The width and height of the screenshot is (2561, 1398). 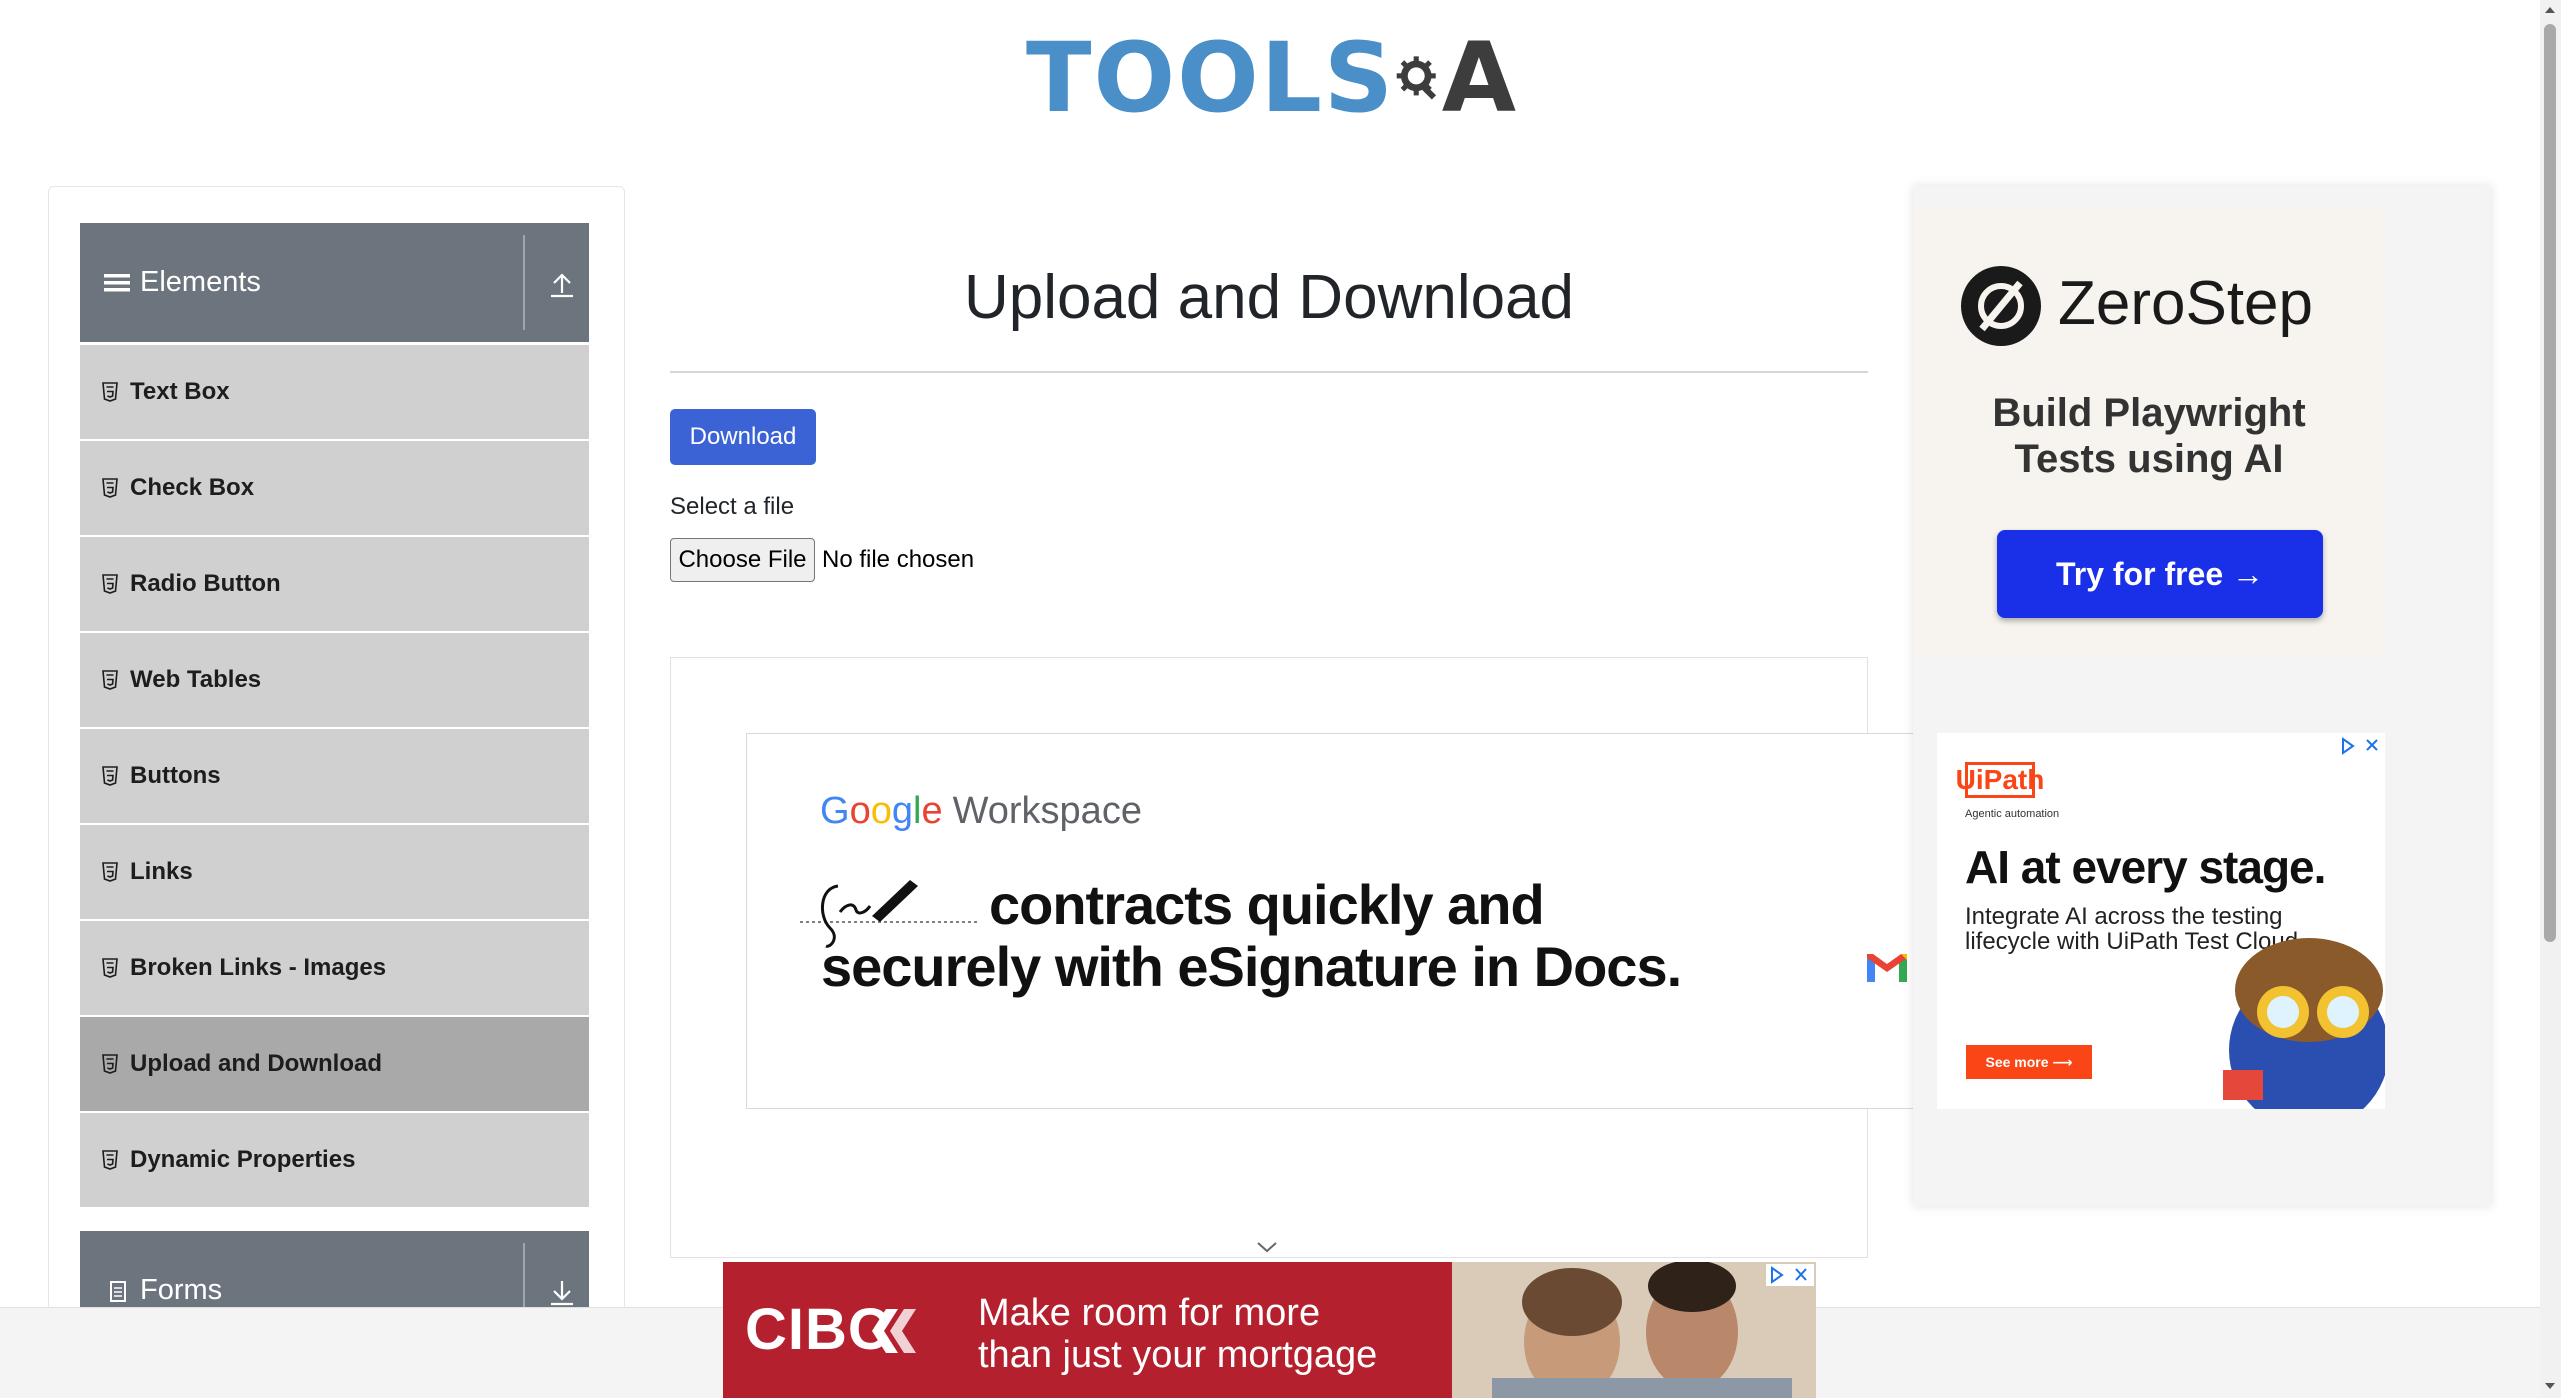 I want to click on chevron-down-icon, so click(x=1267, y=1247).